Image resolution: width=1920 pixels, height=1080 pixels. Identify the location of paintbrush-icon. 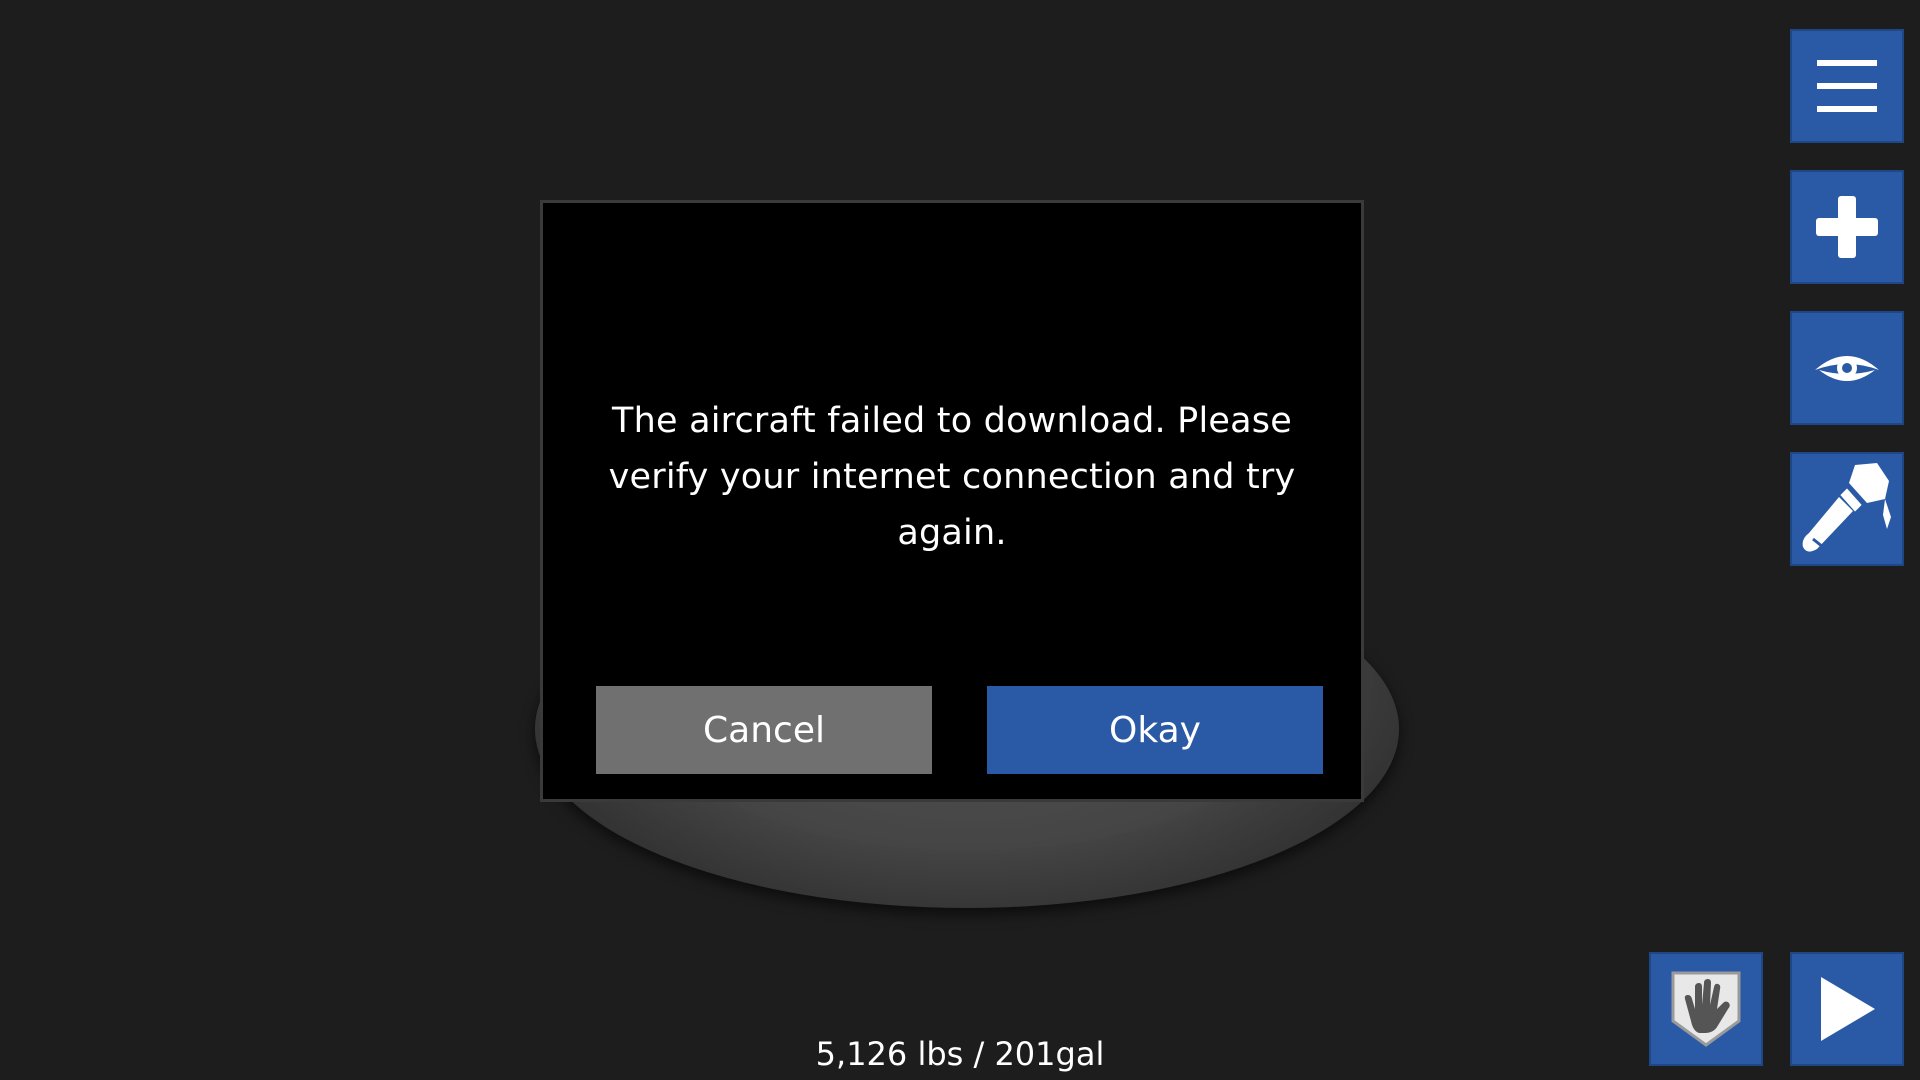
(1846, 507).